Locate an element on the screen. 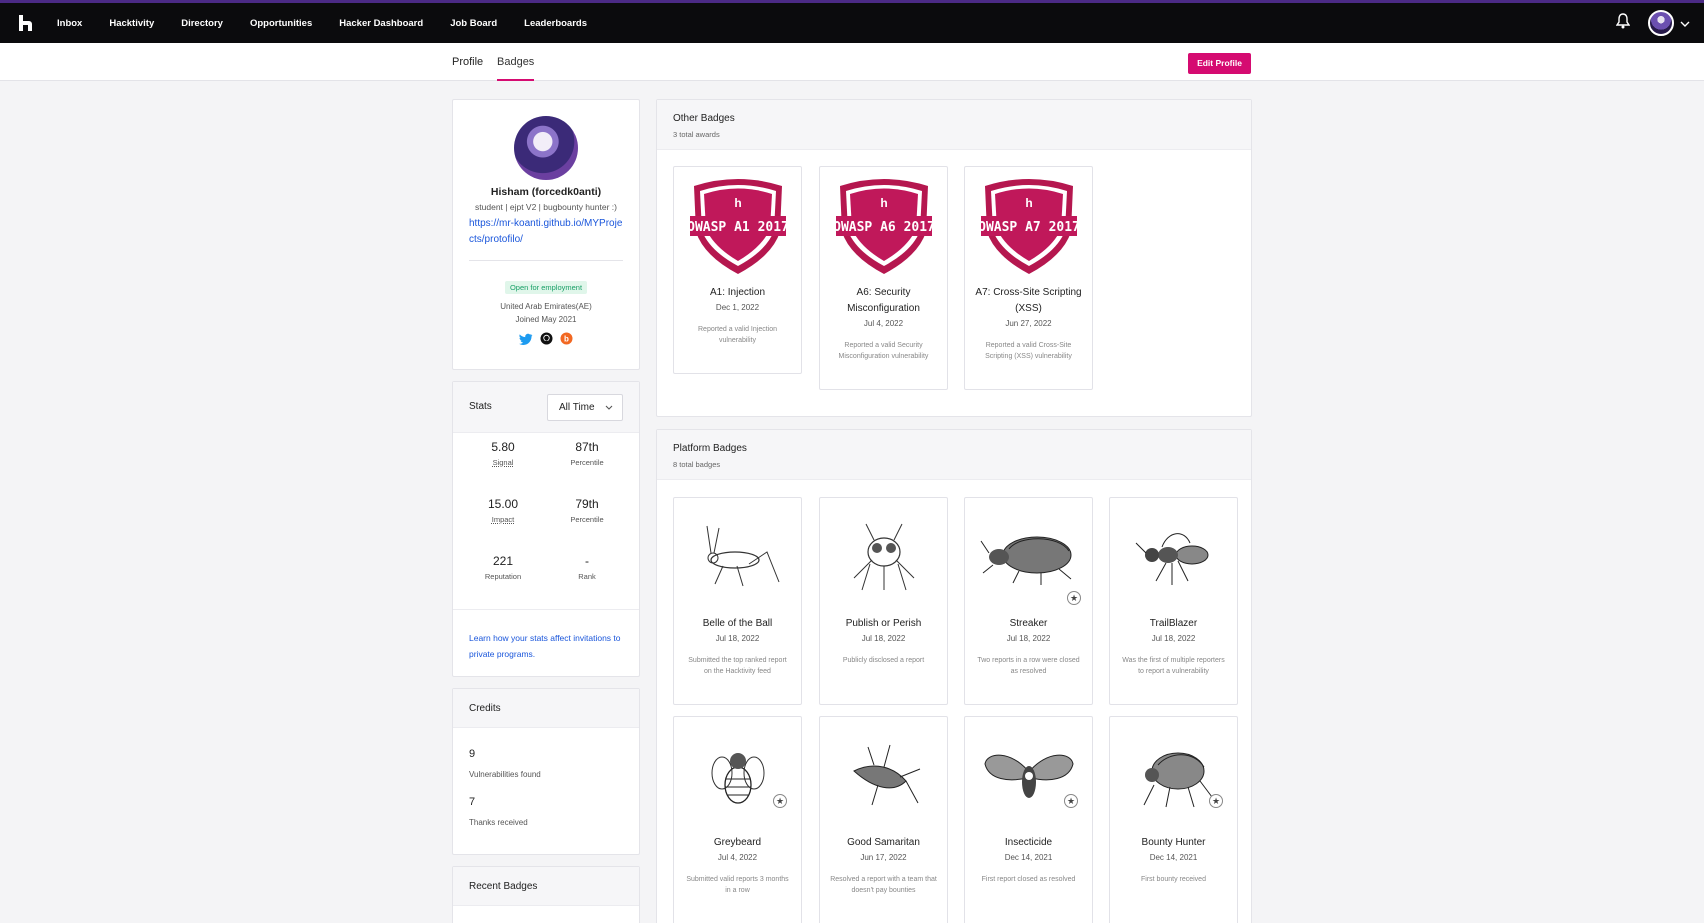 This screenshot has width=1704, height=923. stat-impact-label: Impact is located at coordinates (503, 519).